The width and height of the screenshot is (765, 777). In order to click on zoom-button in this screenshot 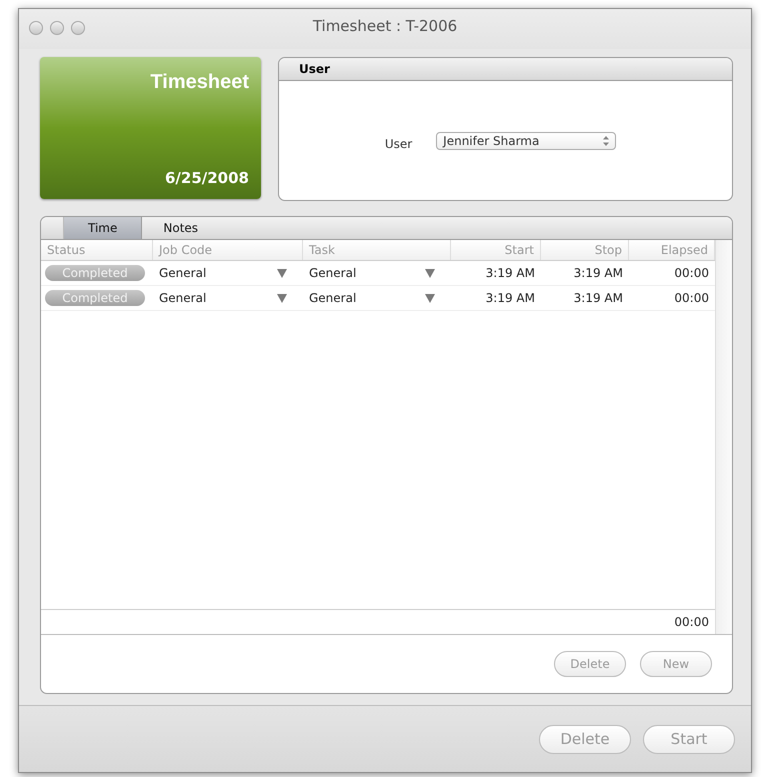, I will do `click(78, 28)`.